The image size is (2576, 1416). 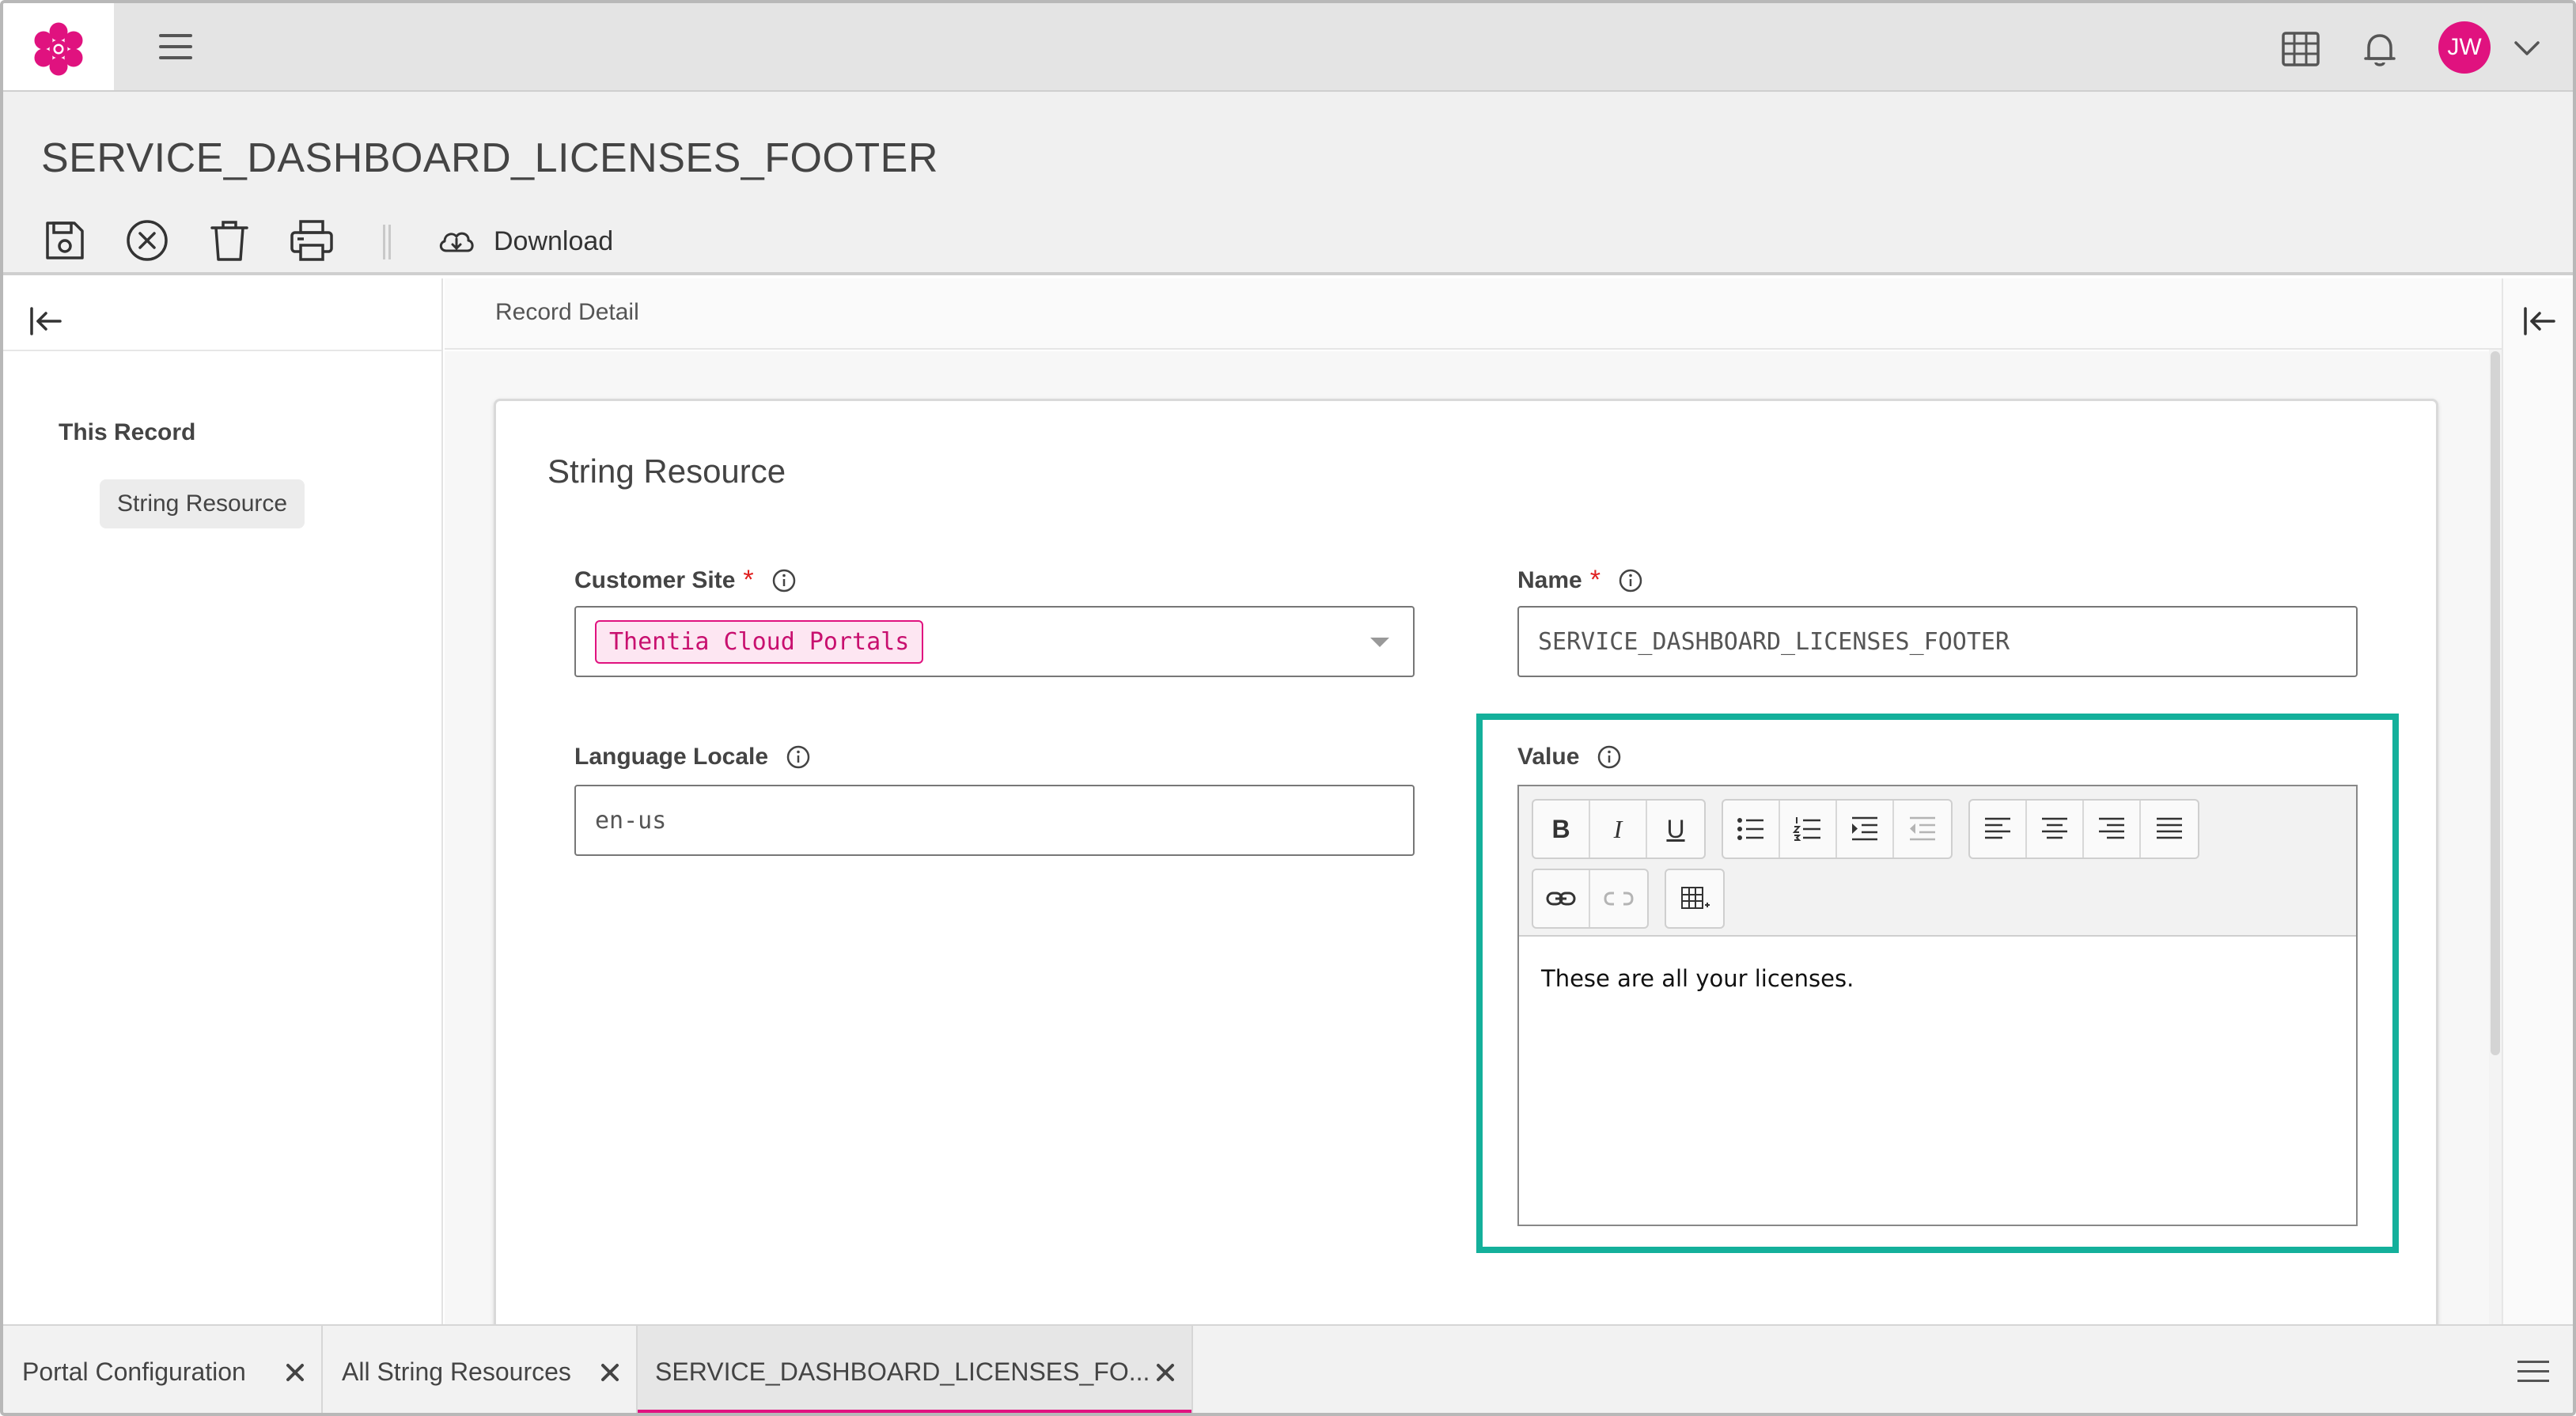 I want to click on align-justify-button, so click(x=2169, y=830).